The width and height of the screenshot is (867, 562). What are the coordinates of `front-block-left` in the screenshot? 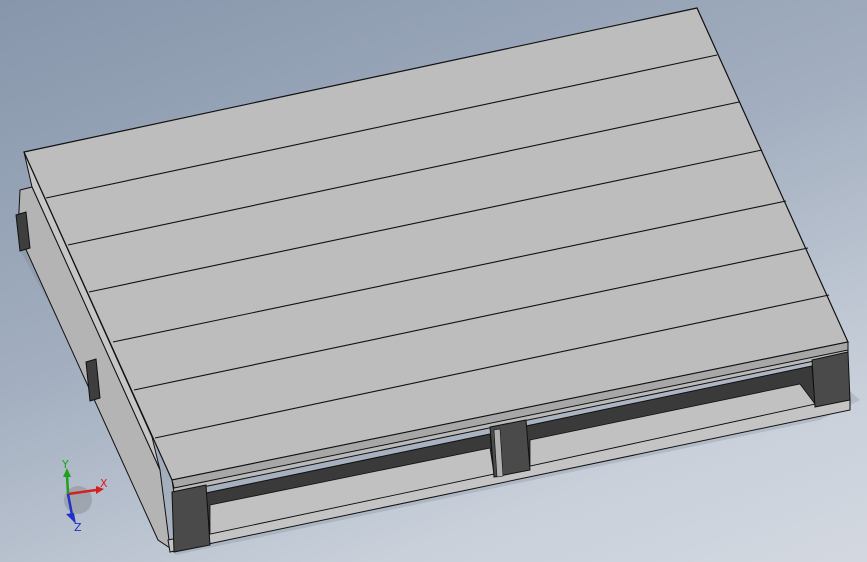 It's located at (191, 518).